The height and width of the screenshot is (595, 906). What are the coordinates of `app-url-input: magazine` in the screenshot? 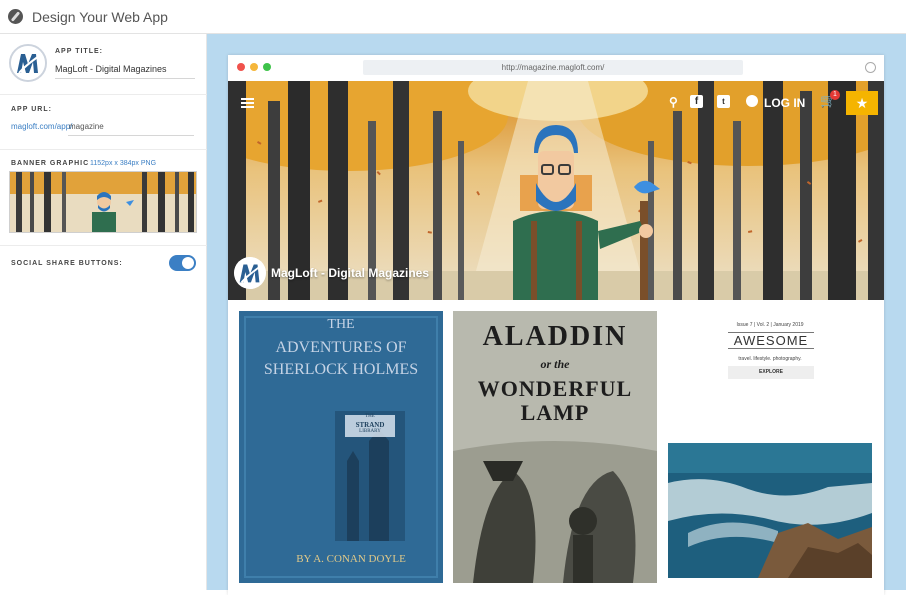 It's located at (86, 126).